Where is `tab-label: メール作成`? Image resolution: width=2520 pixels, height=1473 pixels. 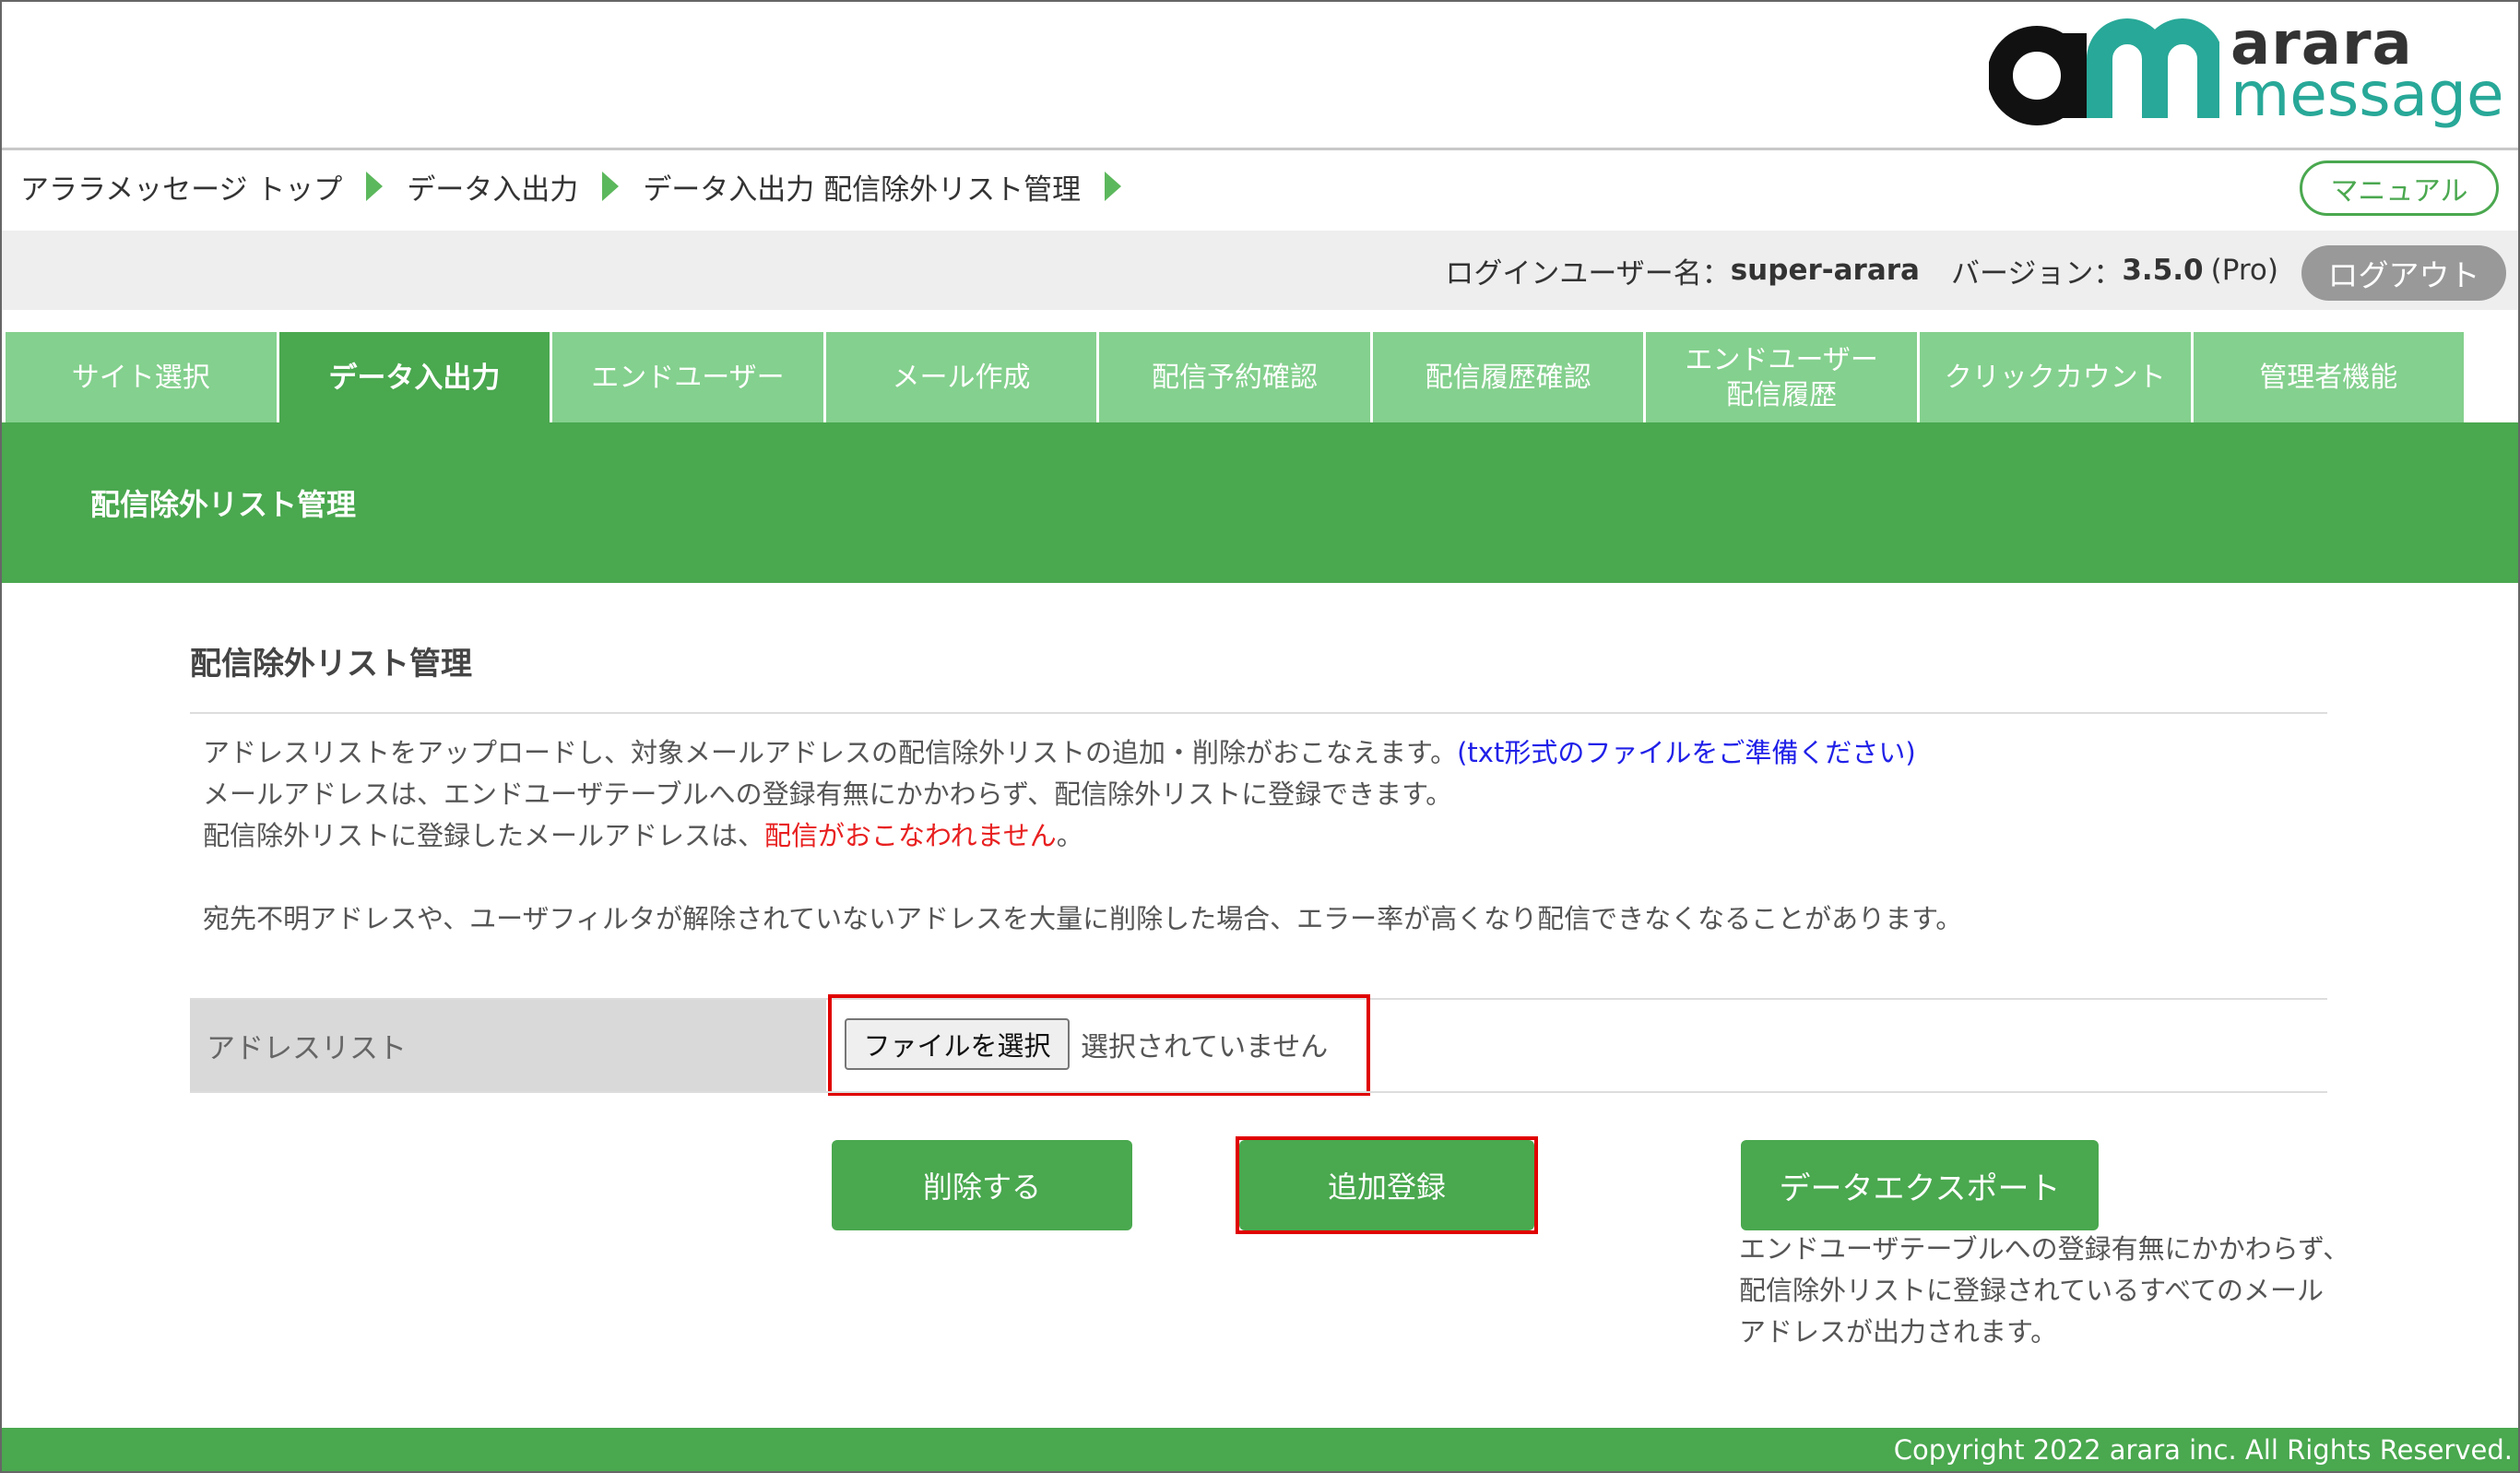 tab-label: メール作成 is located at coordinates (961, 378).